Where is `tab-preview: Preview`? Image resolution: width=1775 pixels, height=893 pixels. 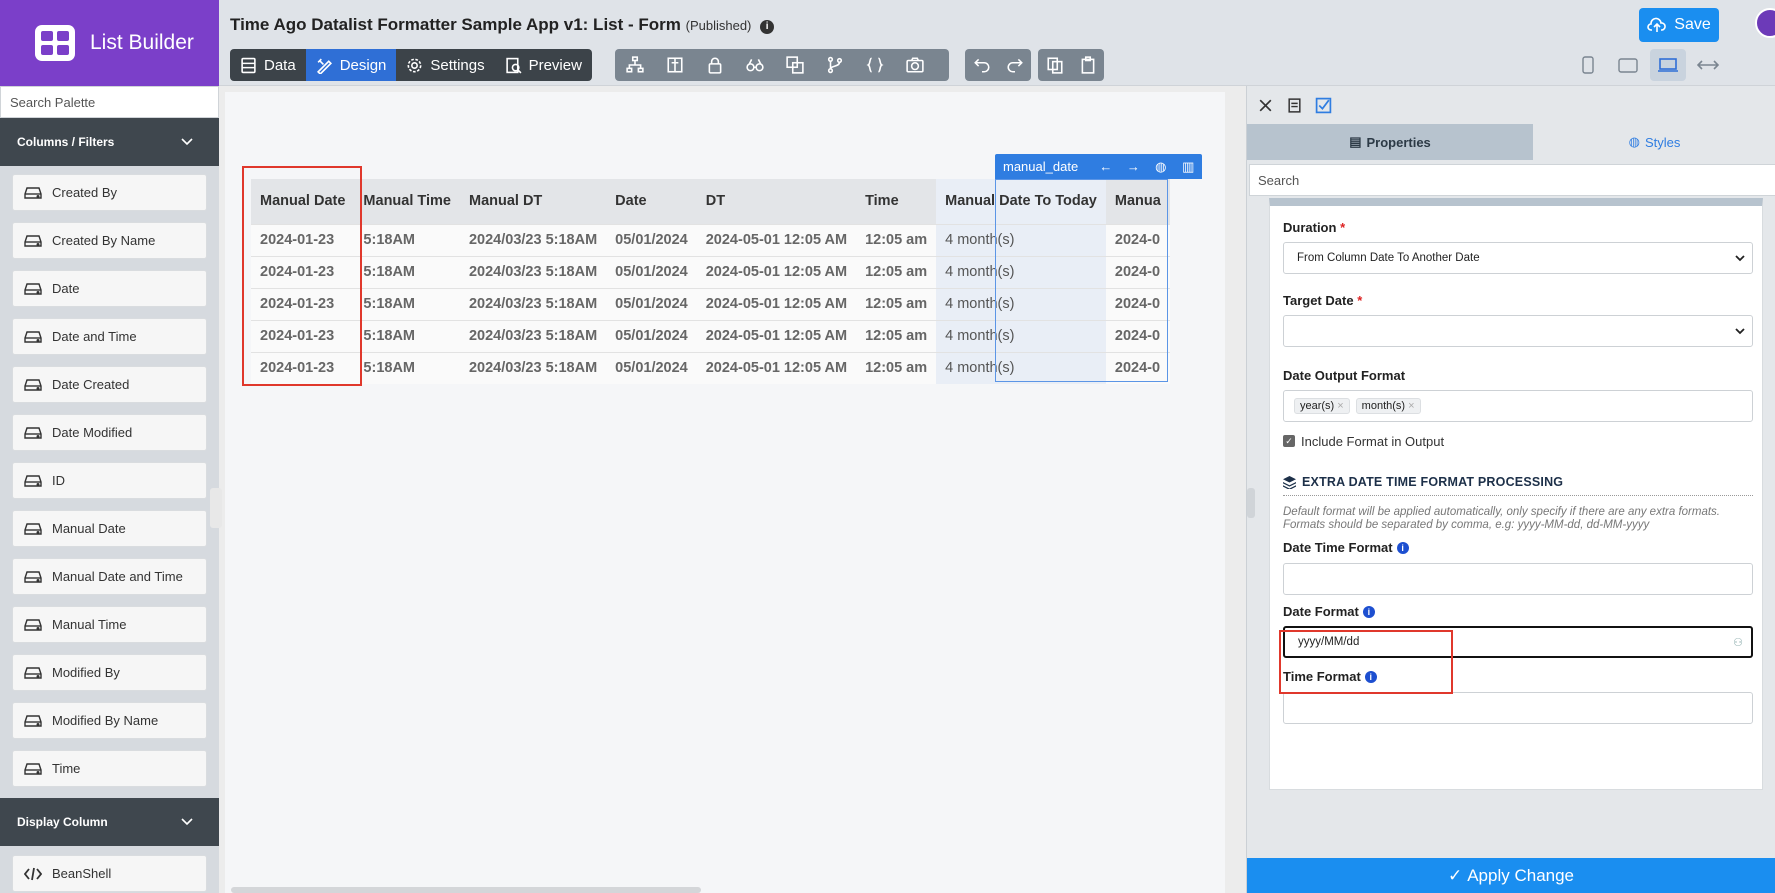
tab-preview: Preview is located at coordinates (543, 65).